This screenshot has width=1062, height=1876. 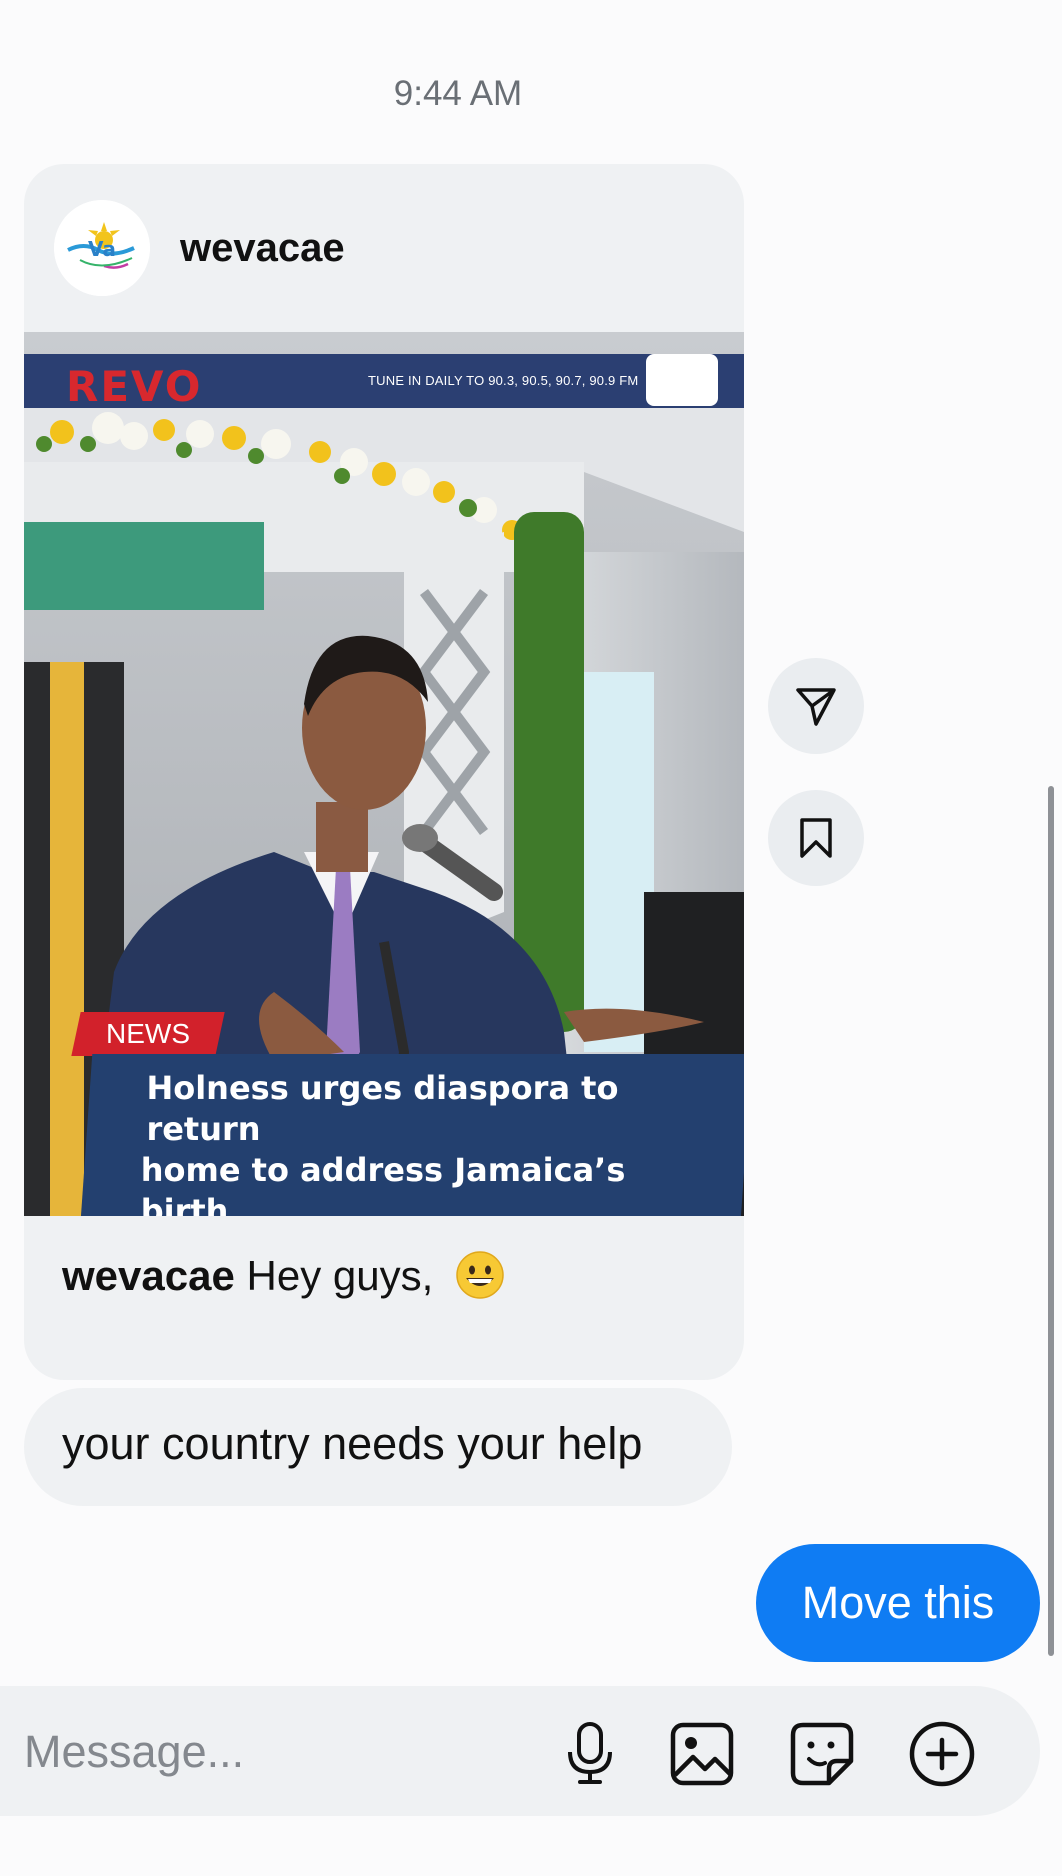 I want to click on share-button, so click(x=816, y=706).